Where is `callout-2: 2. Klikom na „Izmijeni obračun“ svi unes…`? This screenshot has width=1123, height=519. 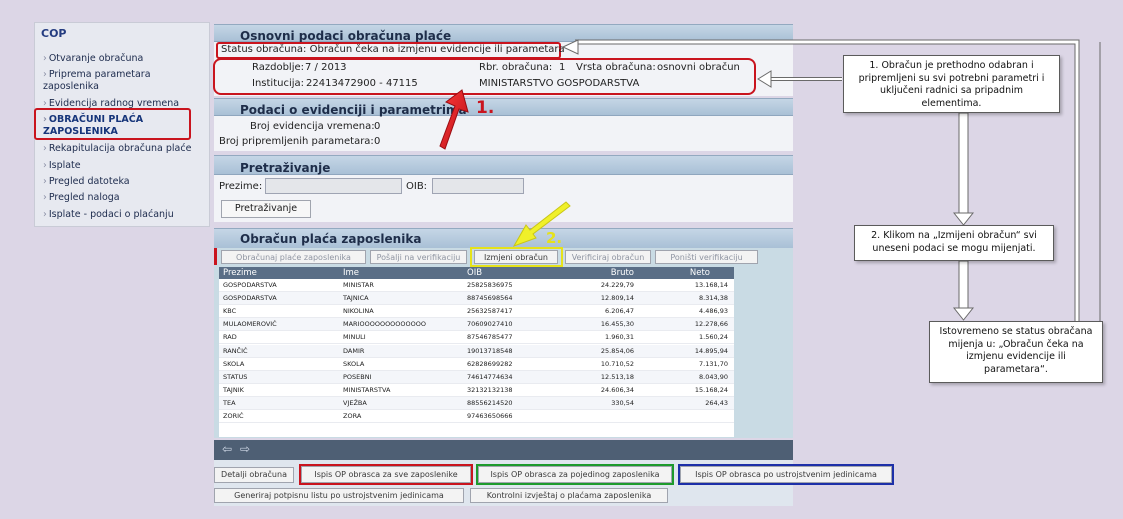 callout-2: 2. Klikom na „Izmijeni obračun“ svi unes… is located at coordinates (954, 243).